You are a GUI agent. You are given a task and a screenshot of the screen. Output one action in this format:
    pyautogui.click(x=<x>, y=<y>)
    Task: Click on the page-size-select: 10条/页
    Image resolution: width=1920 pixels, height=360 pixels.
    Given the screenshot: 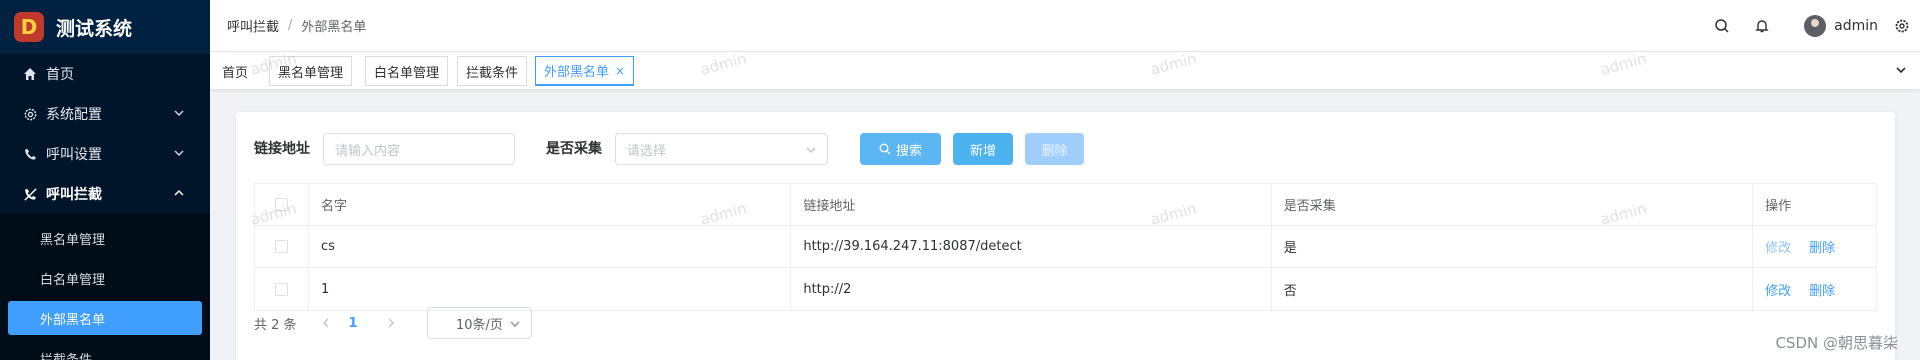 What is the action you would take?
    pyautogui.click(x=479, y=323)
    